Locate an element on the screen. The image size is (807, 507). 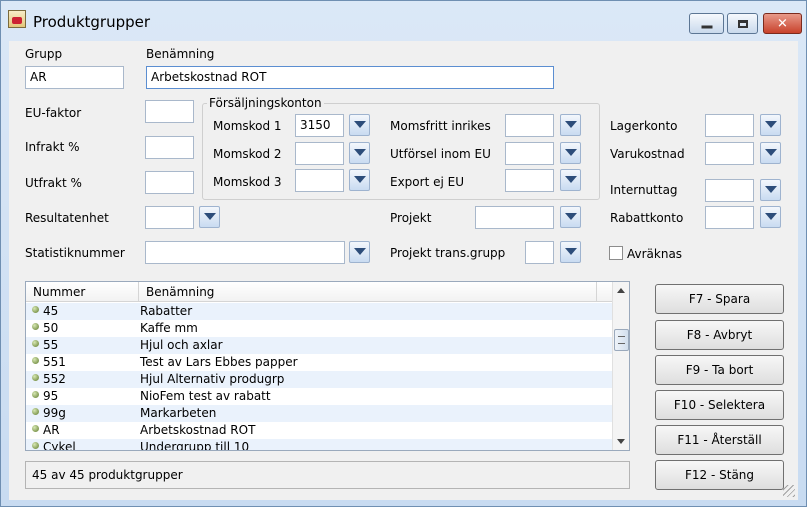
close-icon: ✕ is located at coordinates (782, 23).